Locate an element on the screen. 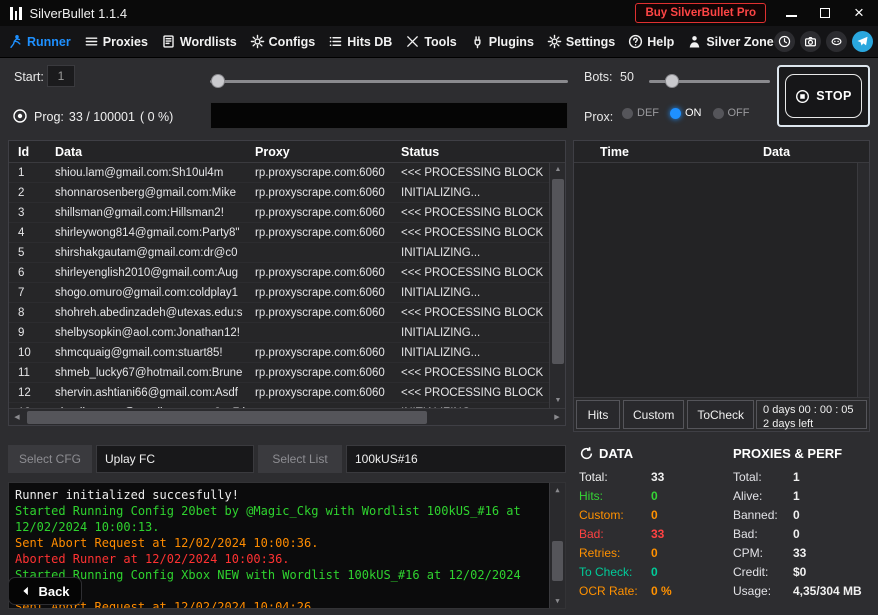 Image resolution: width=878 pixels, height=615 pixels. cell-data: shiou.lam@gmail.com:Sh10ul4m is located at coordinates (139, 172).